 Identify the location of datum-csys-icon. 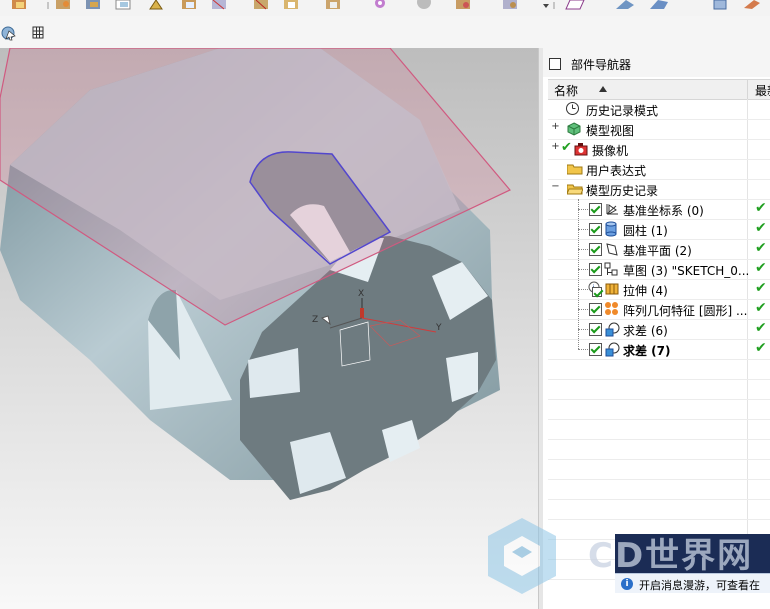
(612, 209).